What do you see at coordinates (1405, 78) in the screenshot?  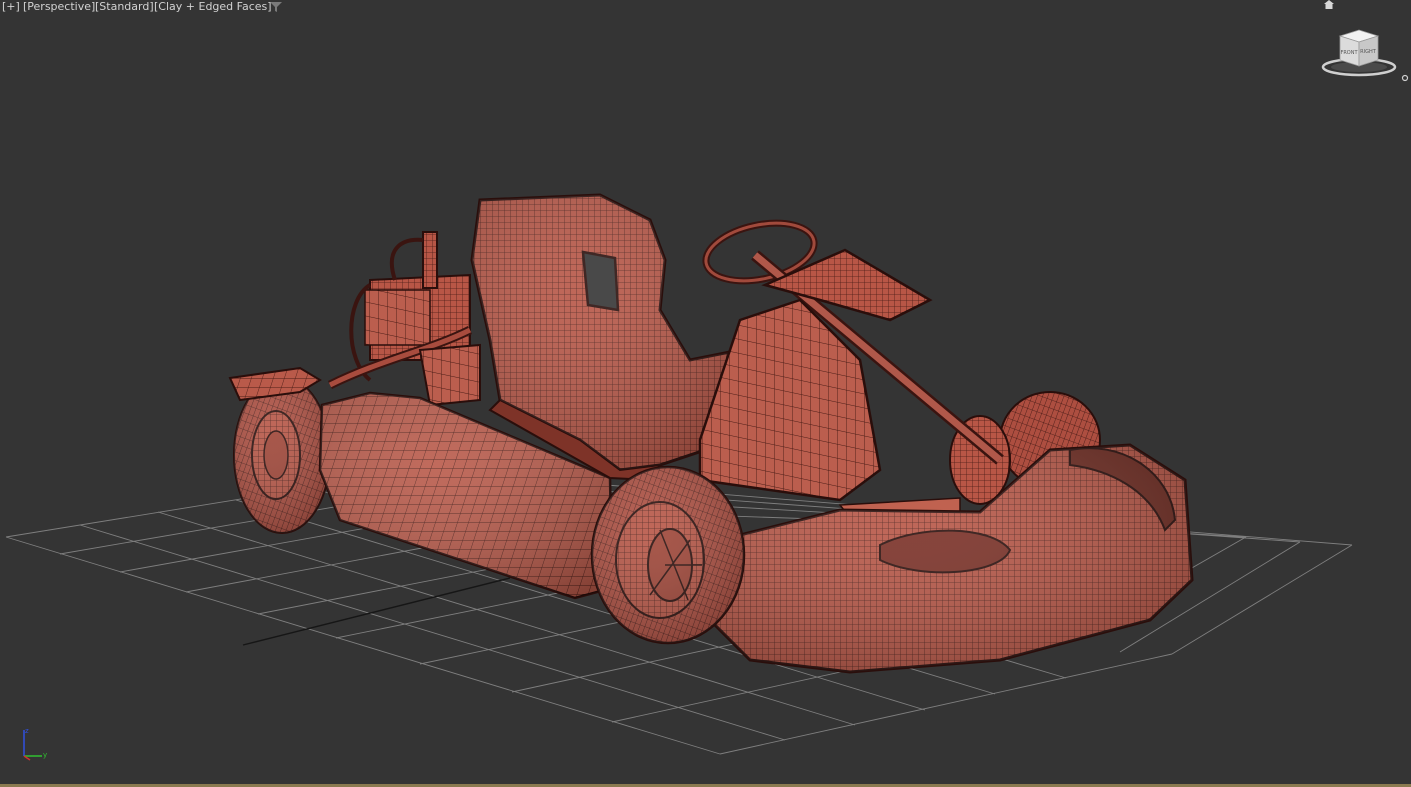 I see `viewcube-menu-icon` at bounding box center [1405, 78].